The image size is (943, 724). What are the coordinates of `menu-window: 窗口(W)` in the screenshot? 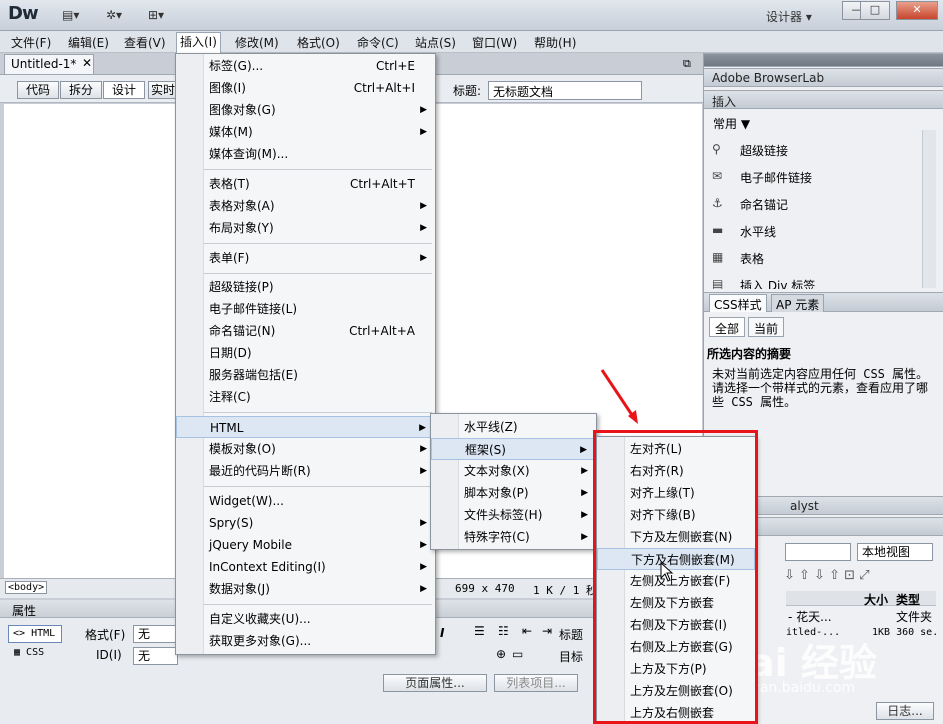 It's located at (494, 42).